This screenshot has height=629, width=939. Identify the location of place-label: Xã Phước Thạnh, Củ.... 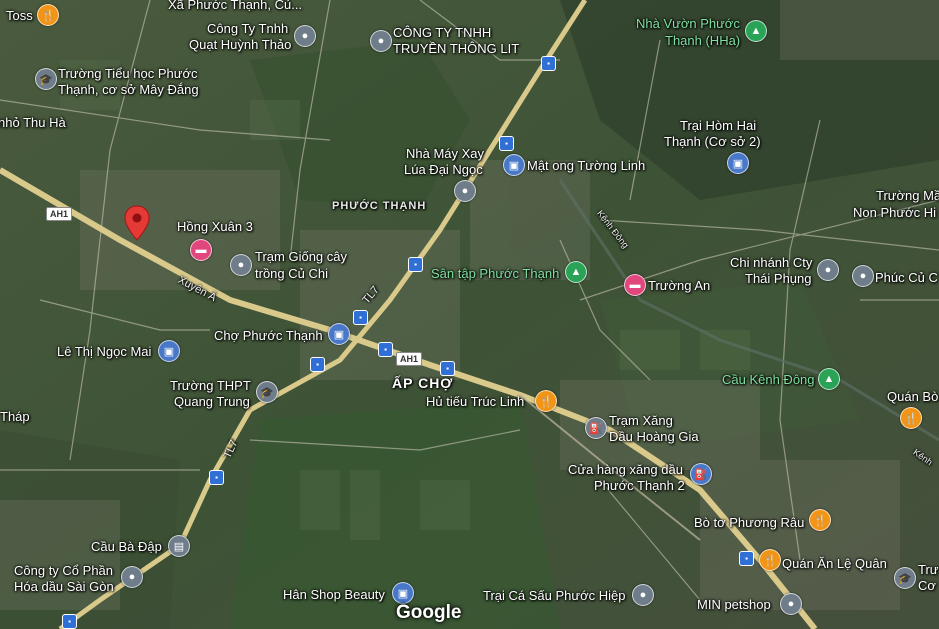
(235, 6).